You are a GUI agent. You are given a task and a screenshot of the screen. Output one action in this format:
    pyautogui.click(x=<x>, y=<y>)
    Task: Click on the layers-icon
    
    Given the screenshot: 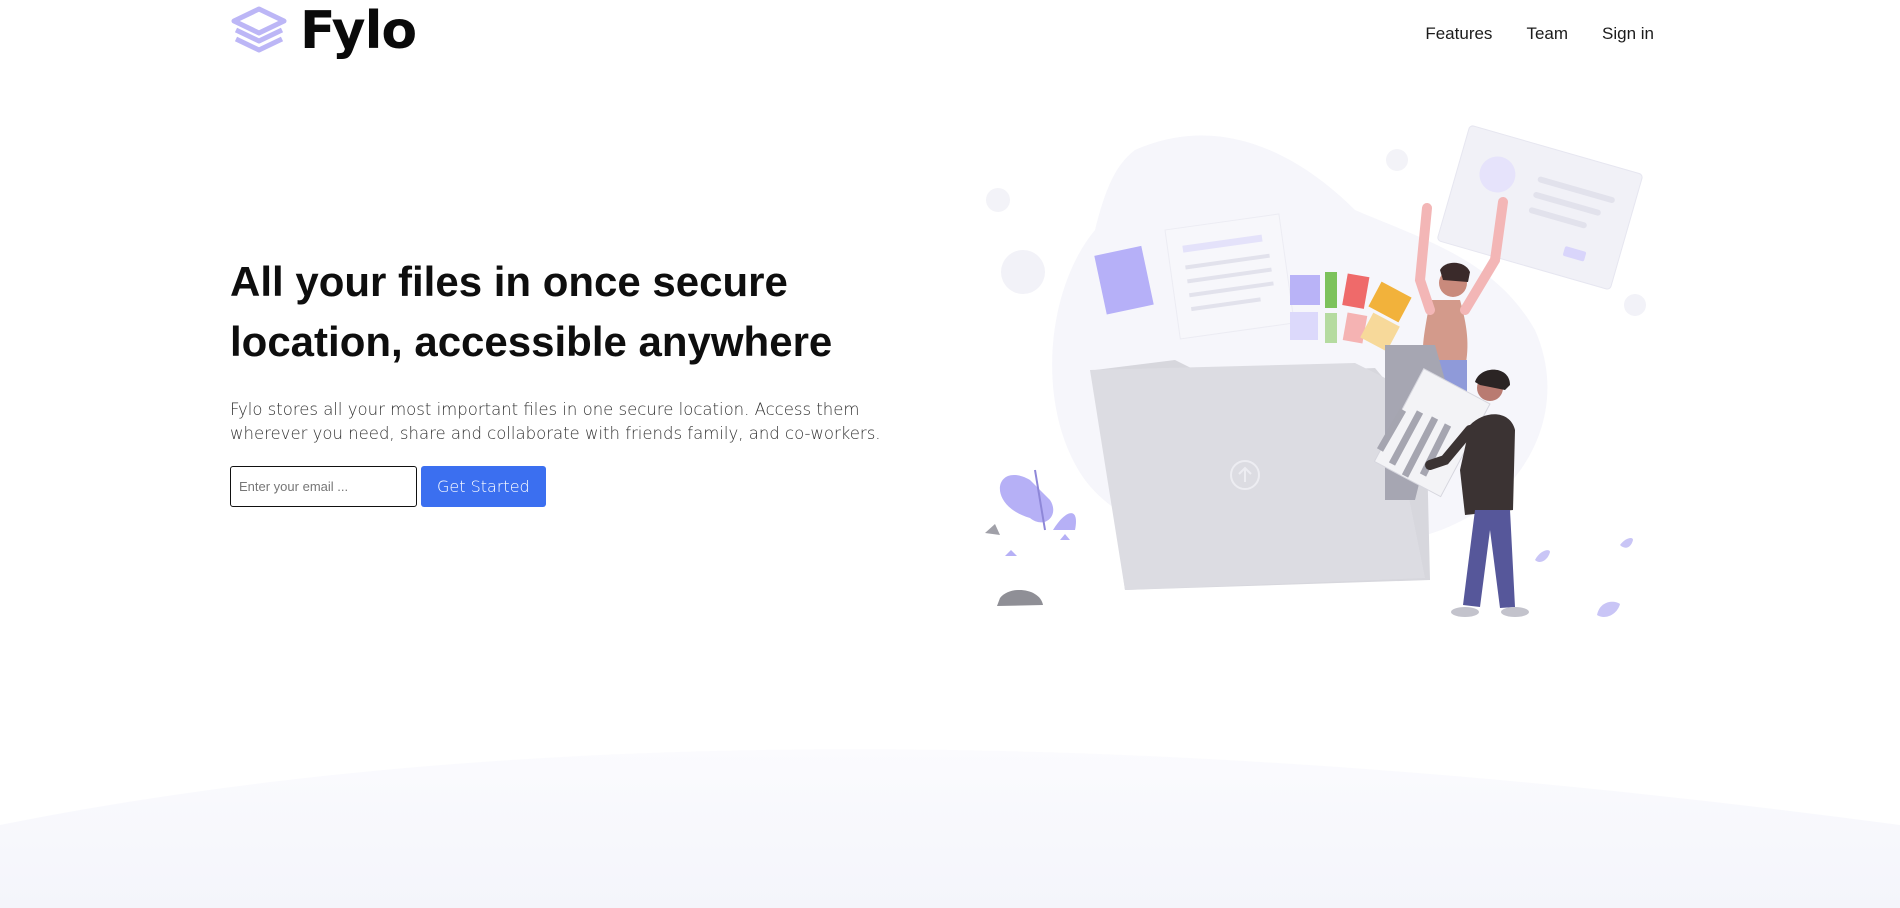 What is the action you would take?
    pyautogui.click(x=259, y=29)
    